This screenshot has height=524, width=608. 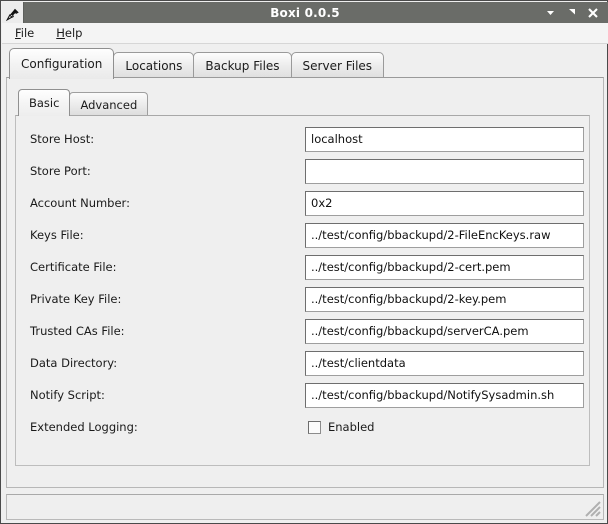 I want to click on status-bar, so click(x=305, y=507).